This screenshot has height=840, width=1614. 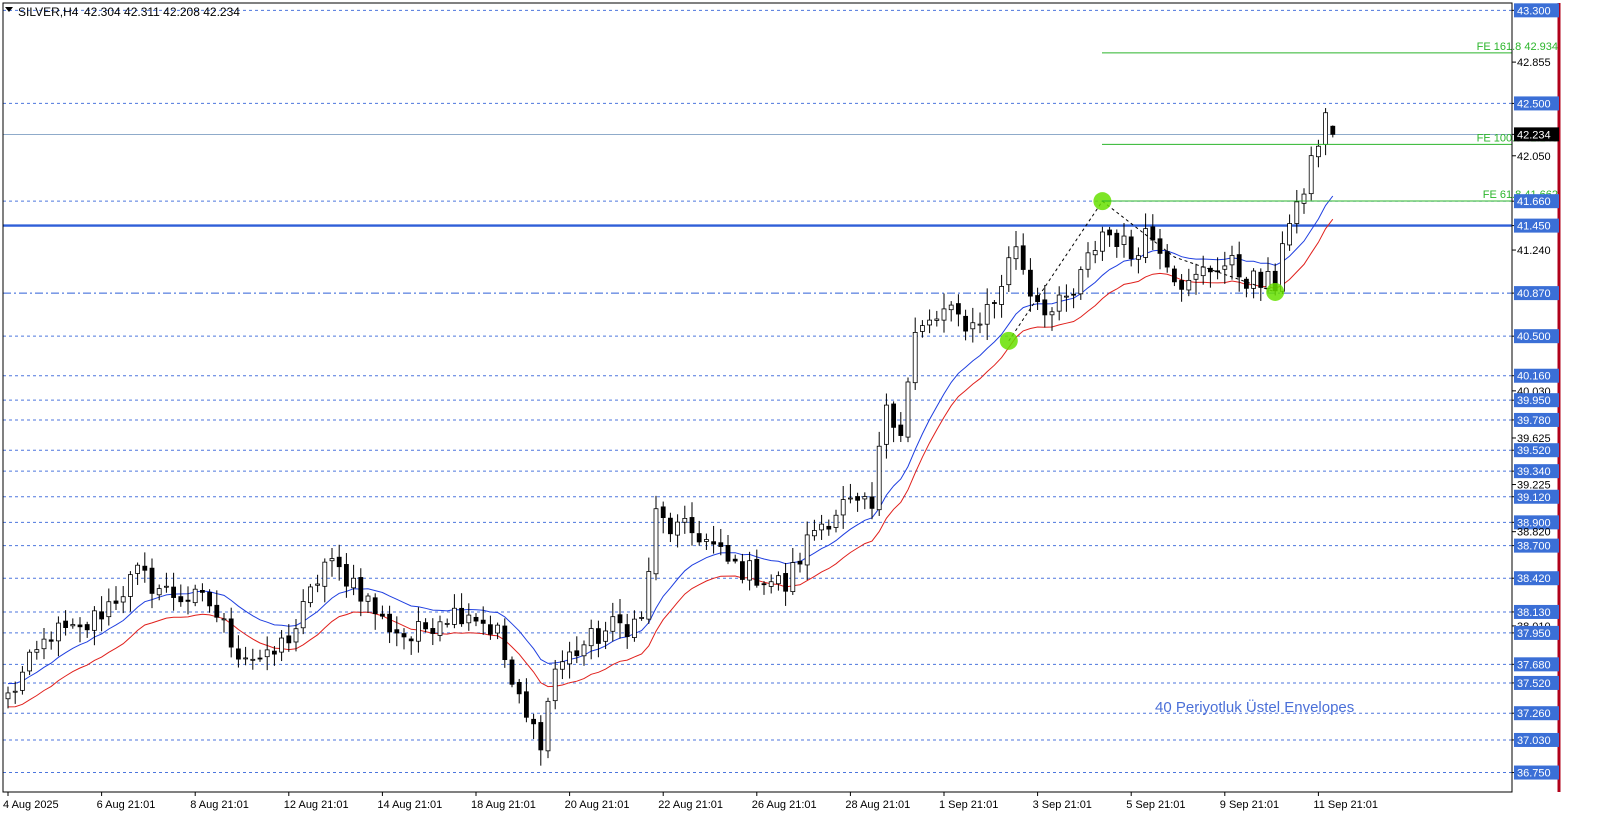 What do you see at coordinates (1534, 104) in the screenshot?
I see `price-level-label: 42.500` at bounding box center [1534, 104].